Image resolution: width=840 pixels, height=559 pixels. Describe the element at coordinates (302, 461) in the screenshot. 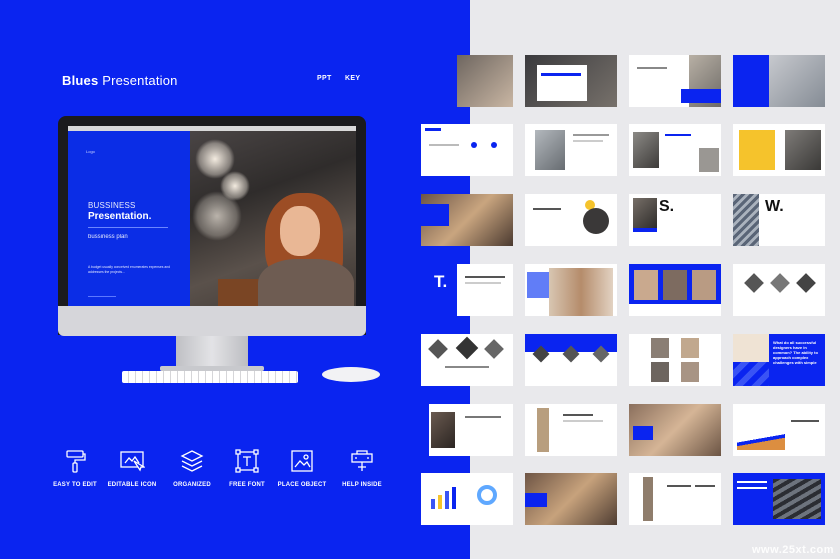

I see `image-icon` at that location.